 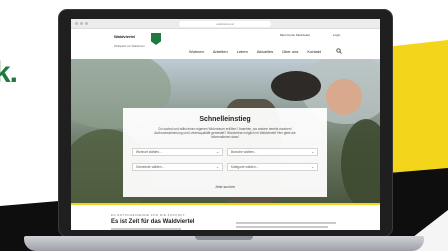 I want to click on site-logo-subtitle: Weltquelle von Waldviertel, so click(x=129, y=46).